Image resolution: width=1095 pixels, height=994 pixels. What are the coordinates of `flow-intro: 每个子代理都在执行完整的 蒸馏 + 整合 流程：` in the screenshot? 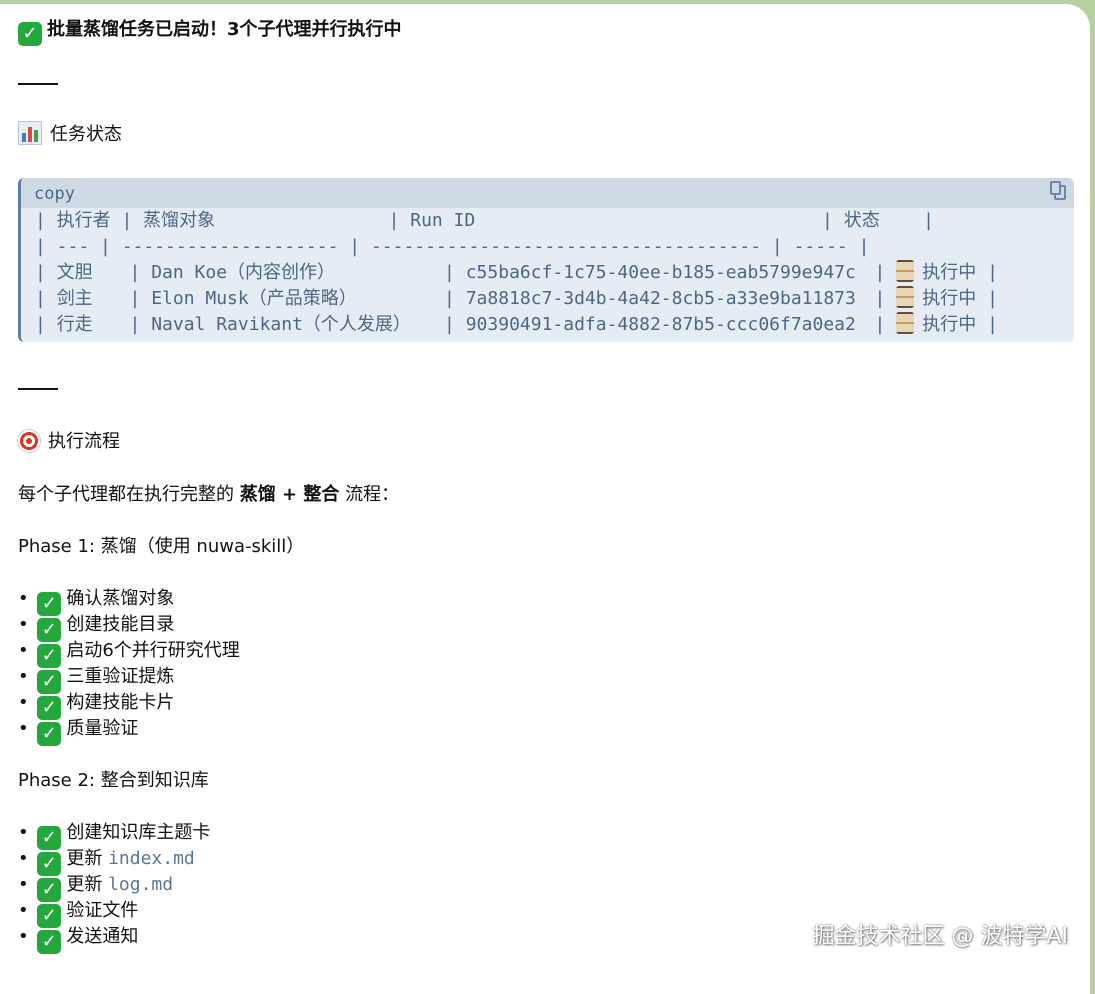 It's located at (209, 494).